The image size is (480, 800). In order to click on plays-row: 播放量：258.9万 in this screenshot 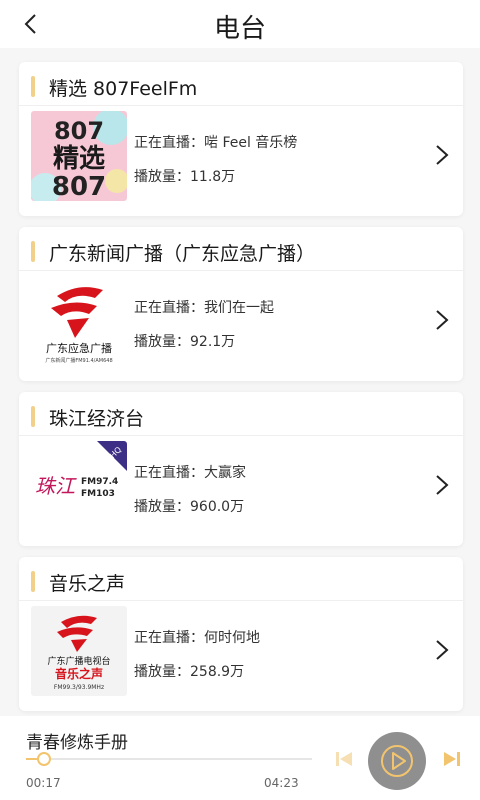, I will do `click(197, 672)`.